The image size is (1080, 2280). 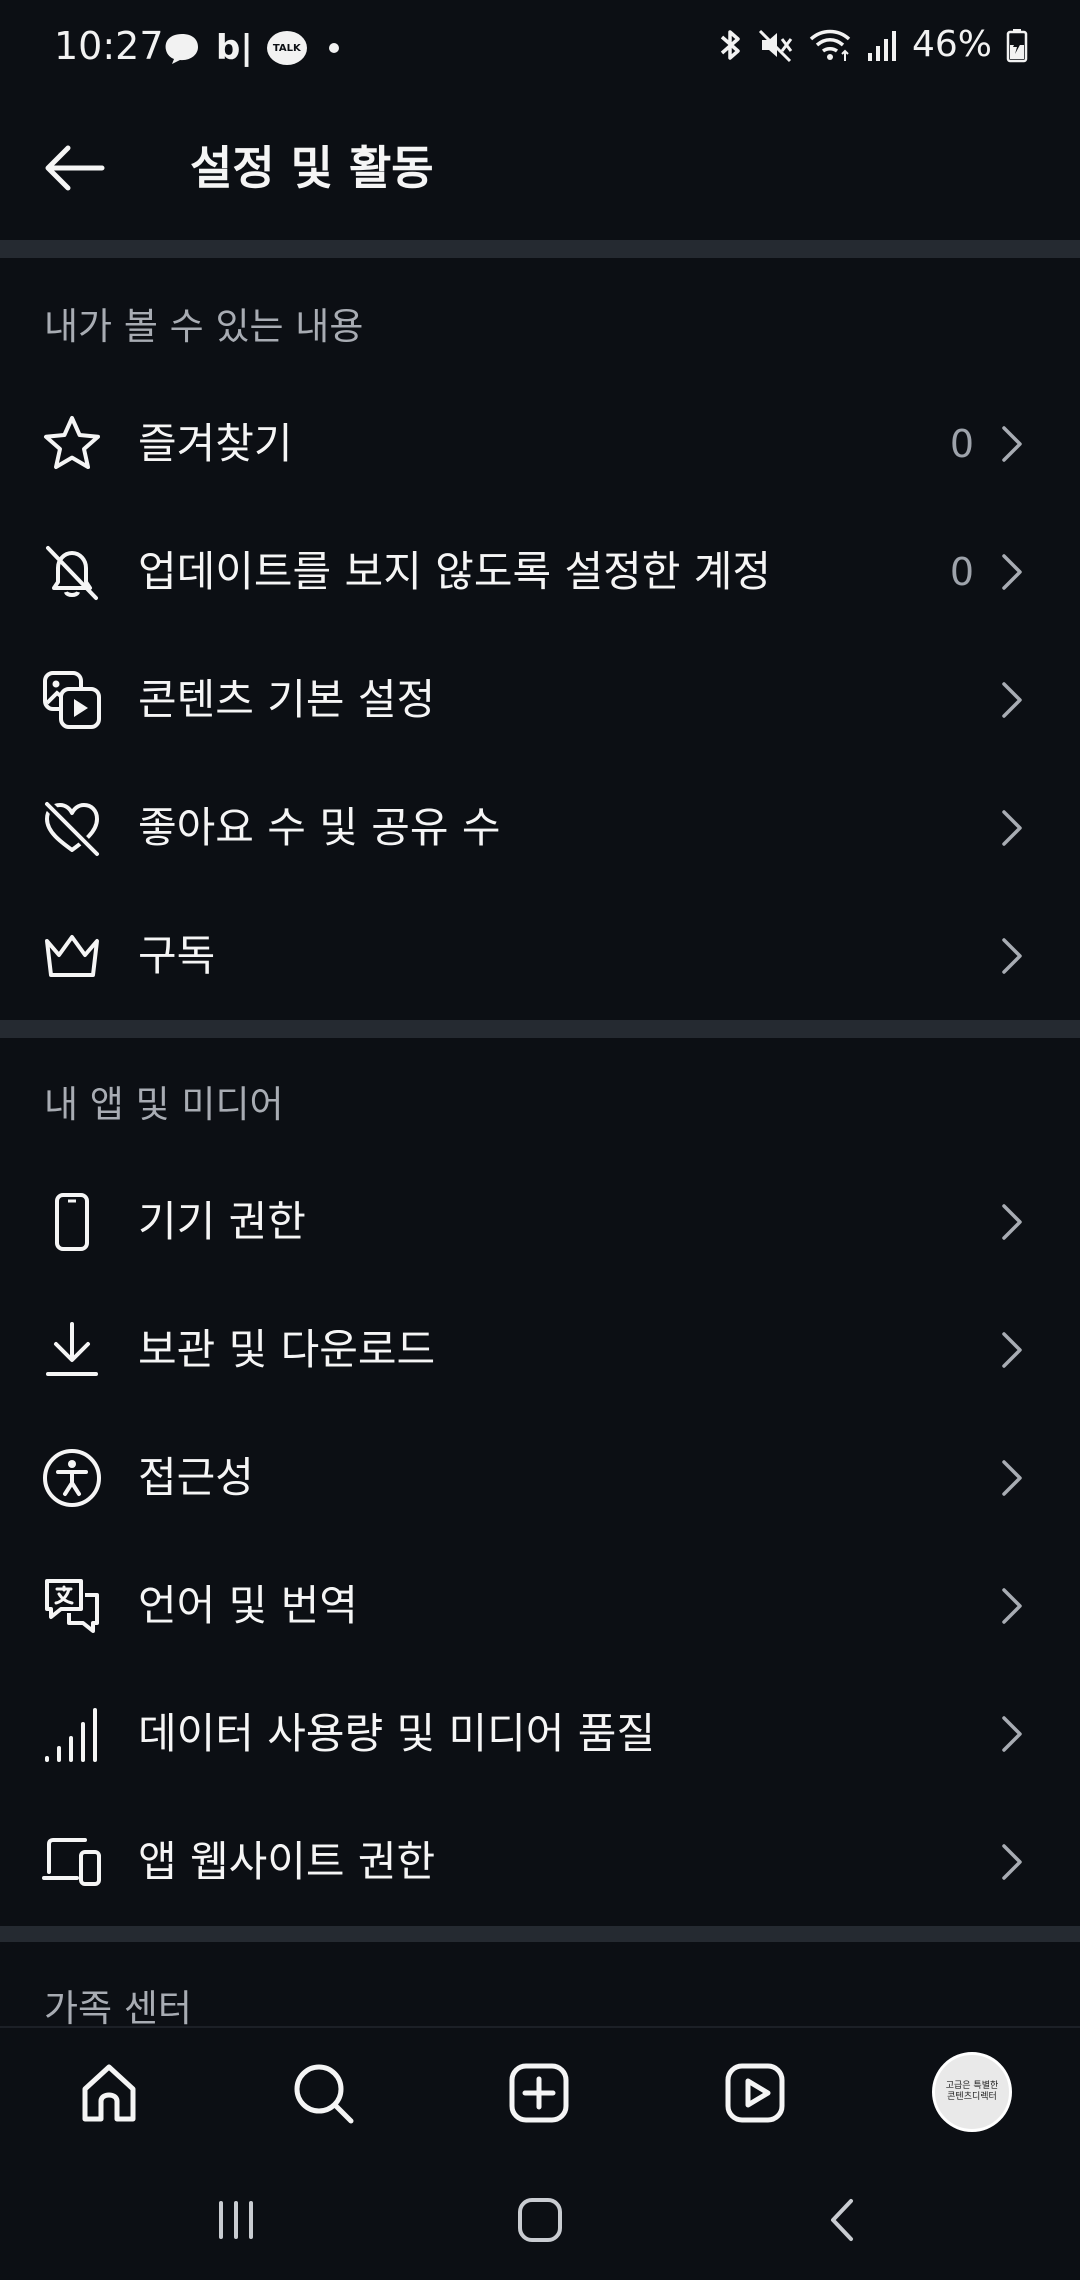 What do you see at coordinates (455, 571) in the screenshot?
I see `row-label: 업데이트를 보지 않도록 설정한 계정` at bounding box center [455, 571].